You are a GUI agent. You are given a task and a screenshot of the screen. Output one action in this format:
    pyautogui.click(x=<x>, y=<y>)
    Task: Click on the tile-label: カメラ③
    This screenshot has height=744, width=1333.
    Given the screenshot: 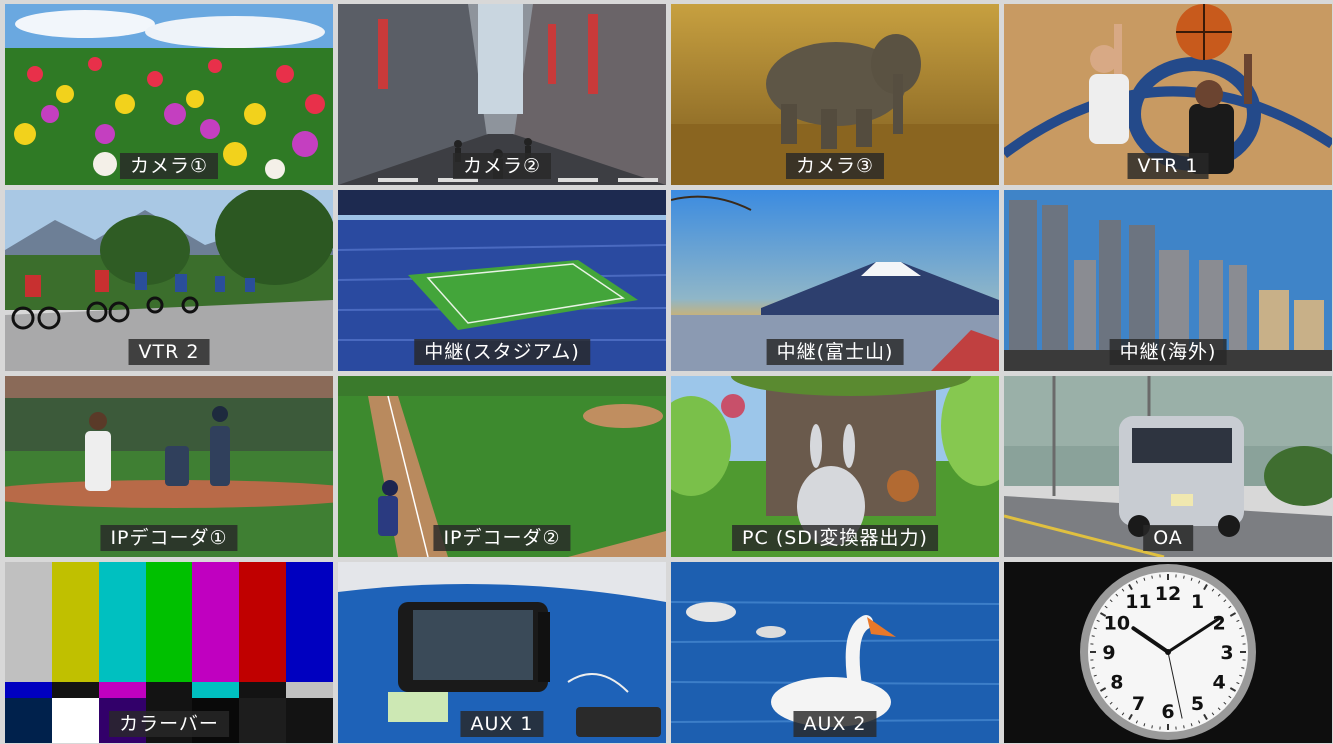 What is the action you would take?
    pyautogui.click(x=835, y=166)
    